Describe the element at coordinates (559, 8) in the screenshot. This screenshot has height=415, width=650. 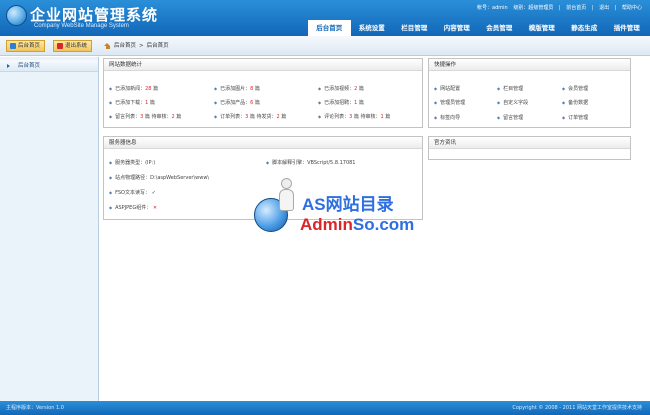
I see `top-links: 帐号：admin 级别：超级管理员 | 前台首页 | 退出 | 帮助中心` at that location.